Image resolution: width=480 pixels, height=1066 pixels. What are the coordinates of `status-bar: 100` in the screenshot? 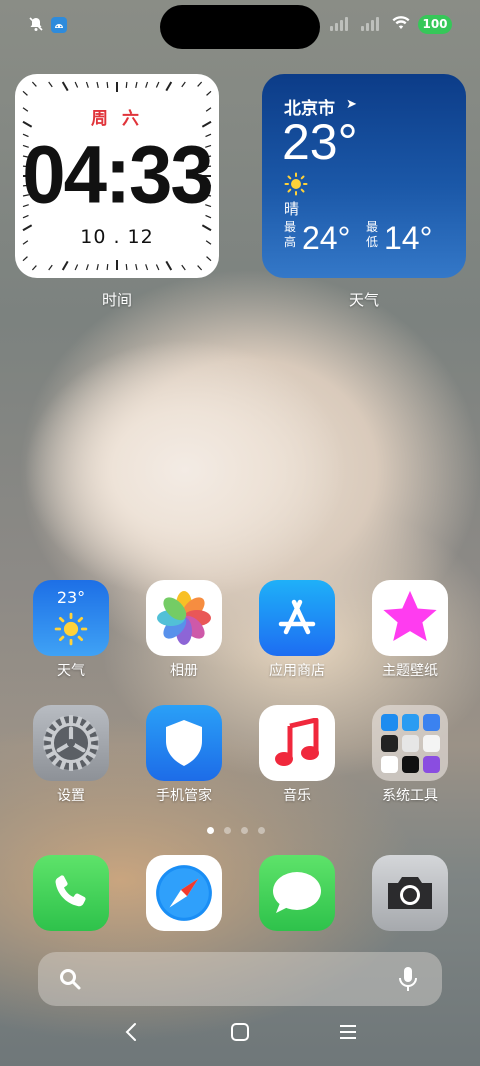 It's located at (240, 26).